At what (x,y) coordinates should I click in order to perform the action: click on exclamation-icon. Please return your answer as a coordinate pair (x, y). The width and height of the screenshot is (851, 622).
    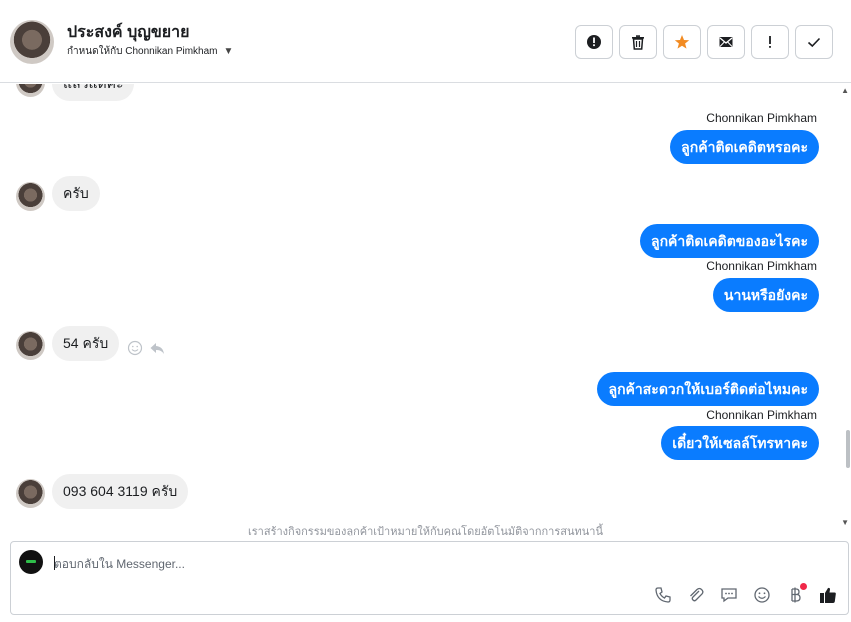
    Looking at the image, I should click on (770, 42).